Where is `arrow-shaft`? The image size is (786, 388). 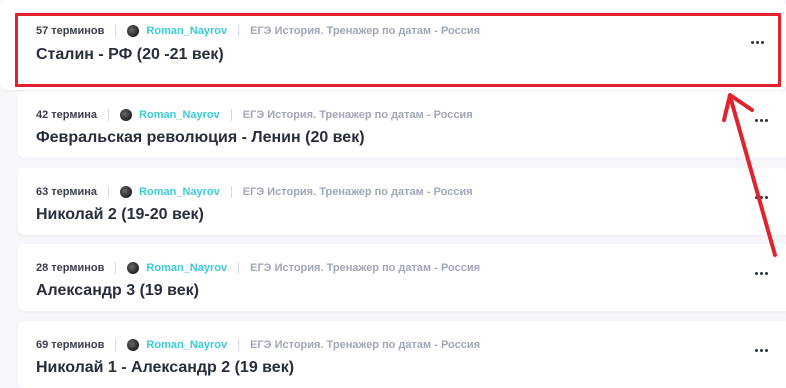
arrow-shaft is located at coordinates (752, 175).